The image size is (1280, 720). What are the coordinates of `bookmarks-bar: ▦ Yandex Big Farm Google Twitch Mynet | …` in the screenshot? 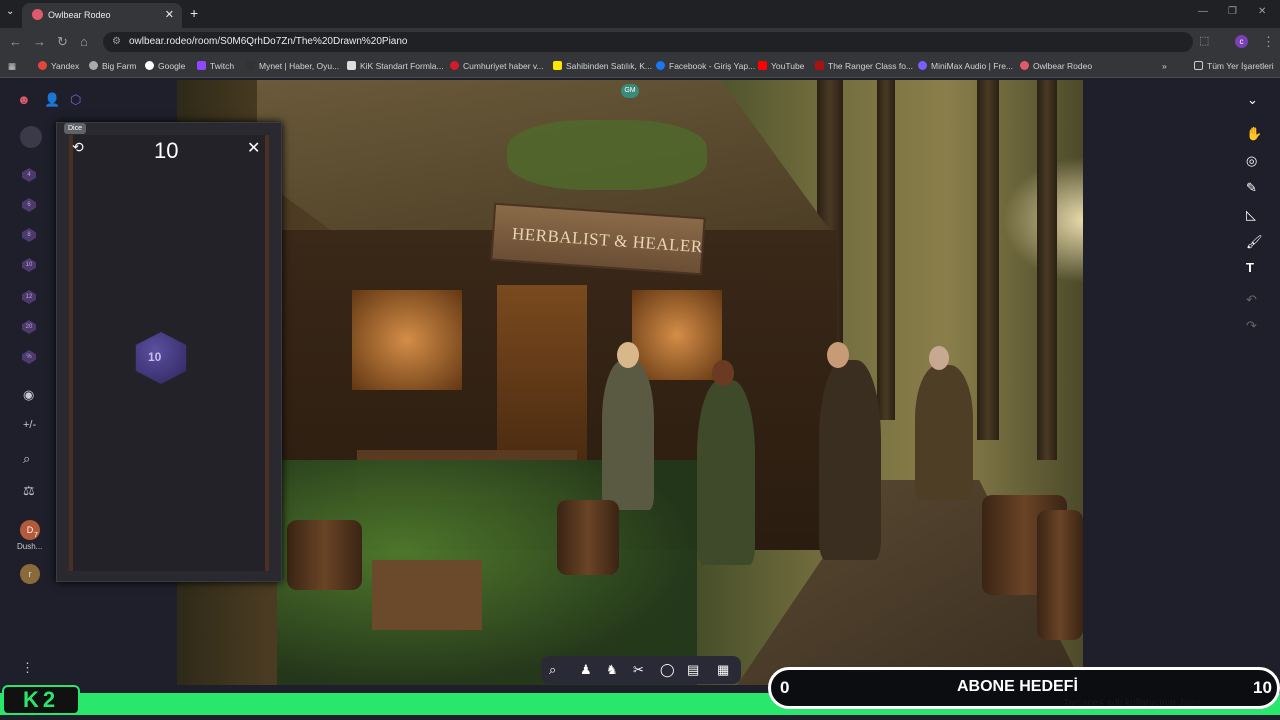 It's located at (640, 67).